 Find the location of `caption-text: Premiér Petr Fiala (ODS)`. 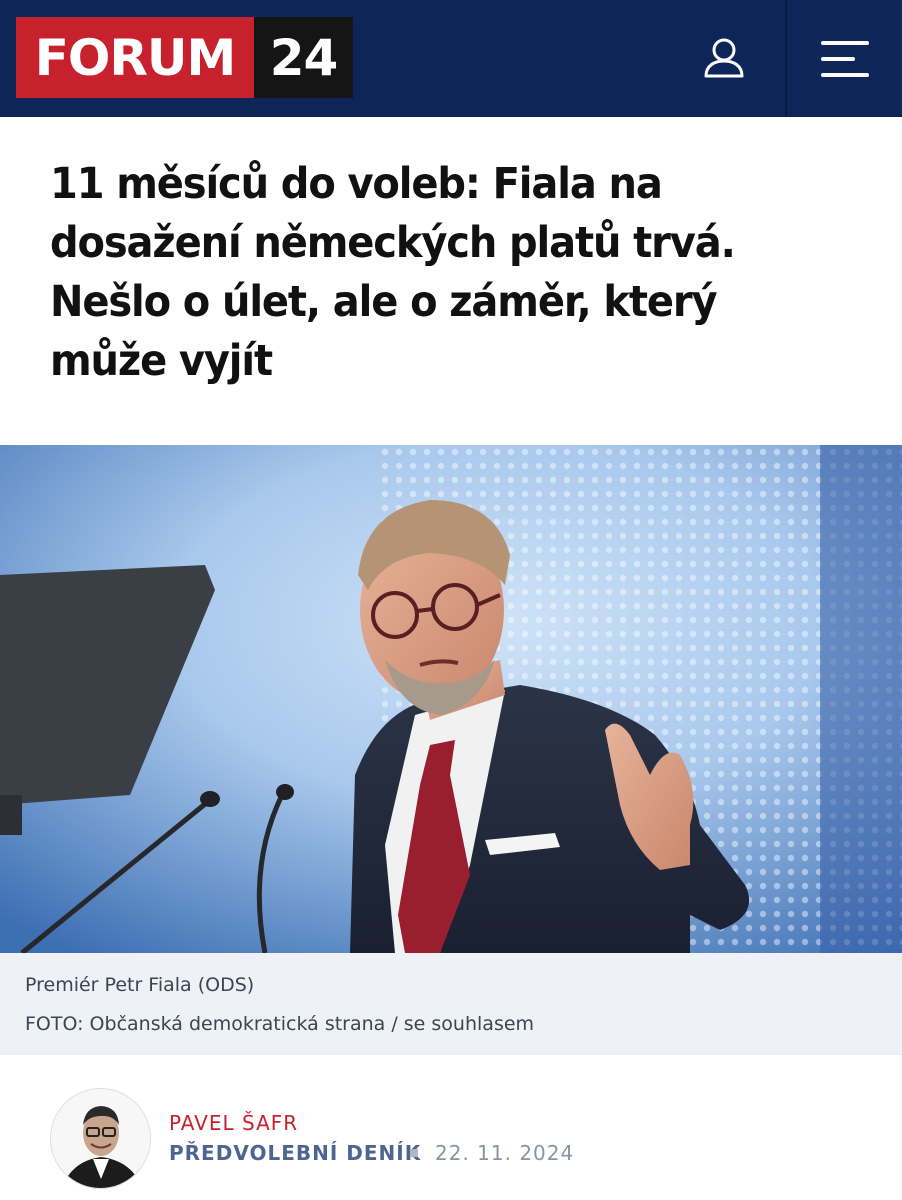

caption-text: Premiér Petr Fiala (ODS) is located at coordinates (140, 985).